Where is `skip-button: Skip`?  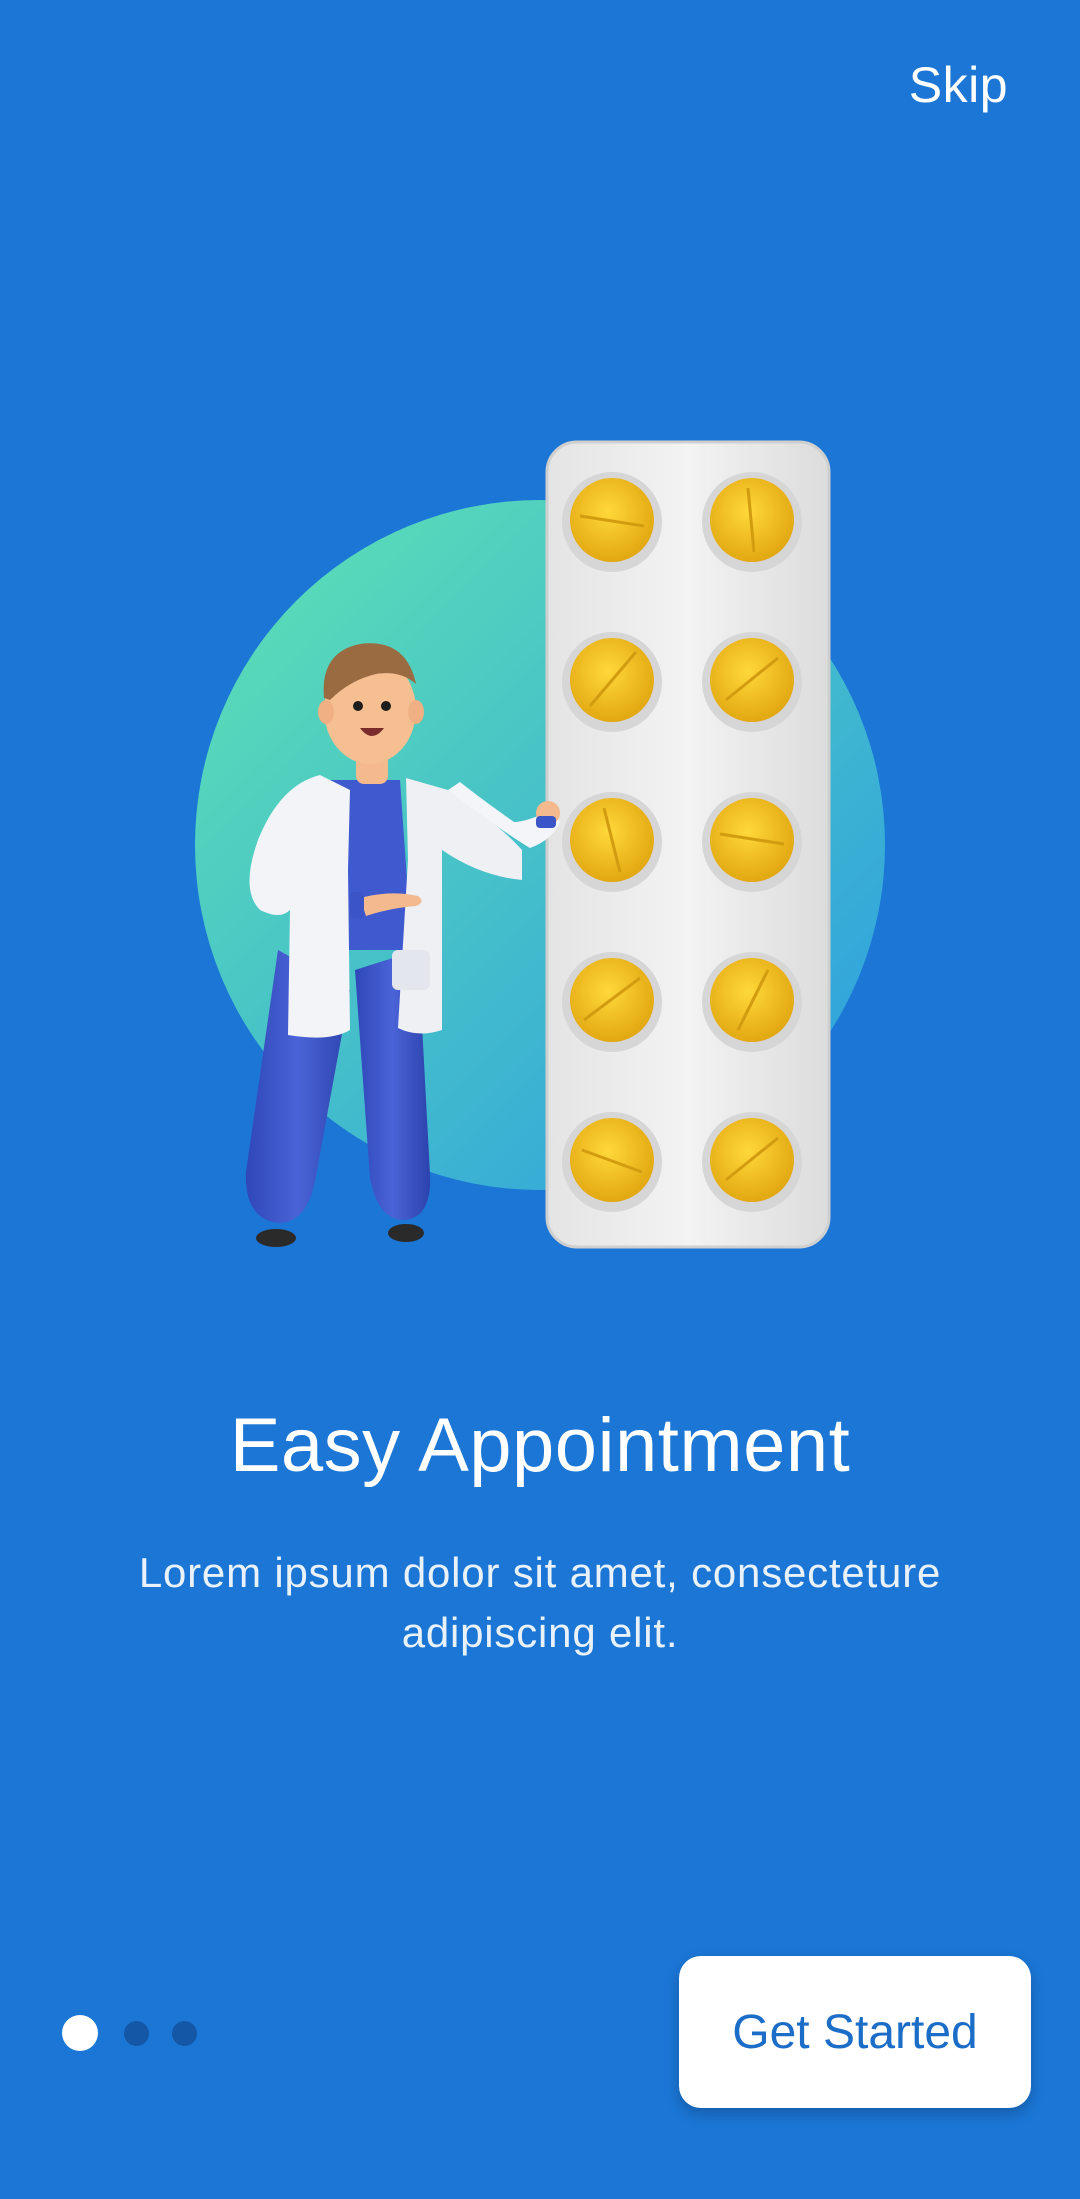 skip-button: Skip is located at coordinates (958, 85).